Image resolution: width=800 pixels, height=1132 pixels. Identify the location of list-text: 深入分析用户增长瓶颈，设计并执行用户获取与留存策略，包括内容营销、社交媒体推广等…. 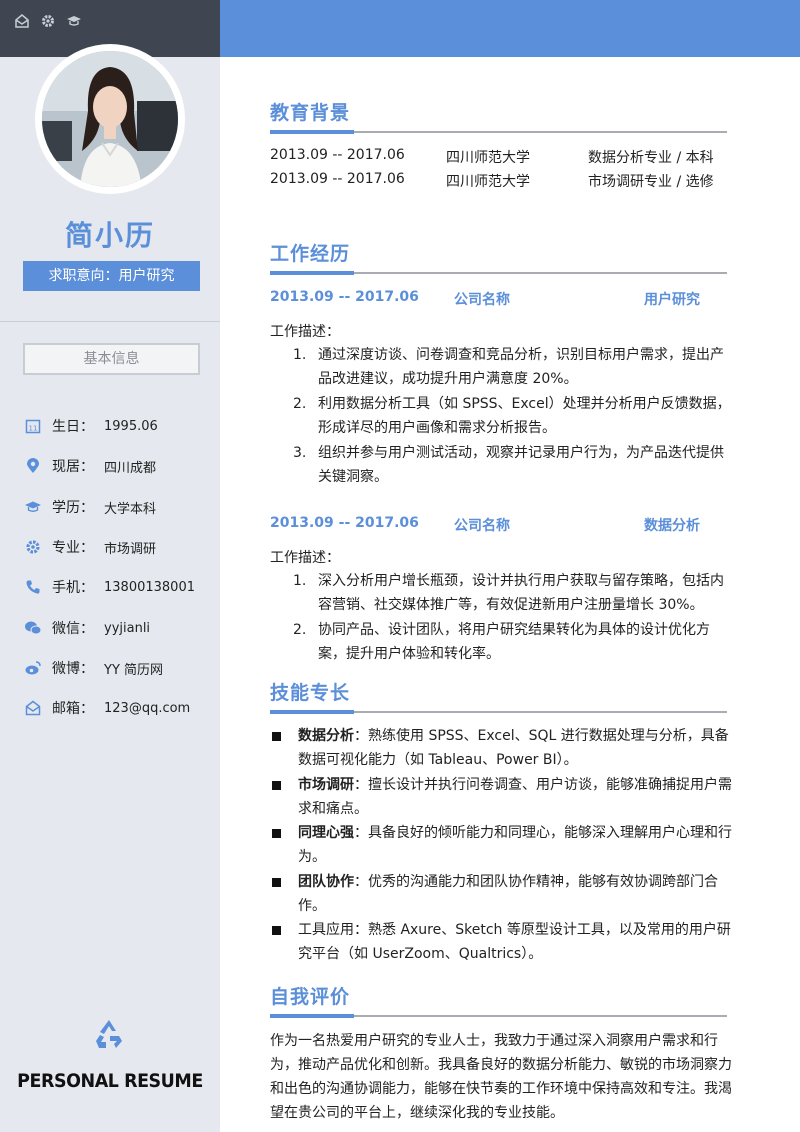
(521, 593).